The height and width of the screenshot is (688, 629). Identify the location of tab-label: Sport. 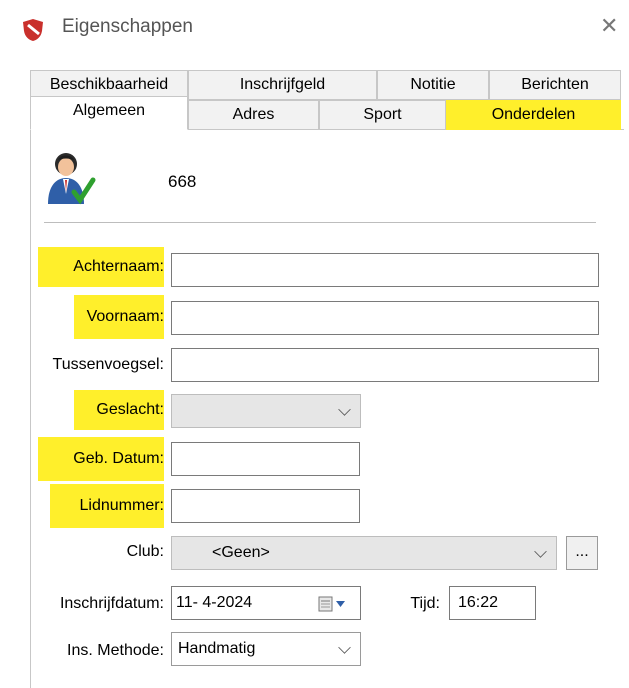
(382, 114).